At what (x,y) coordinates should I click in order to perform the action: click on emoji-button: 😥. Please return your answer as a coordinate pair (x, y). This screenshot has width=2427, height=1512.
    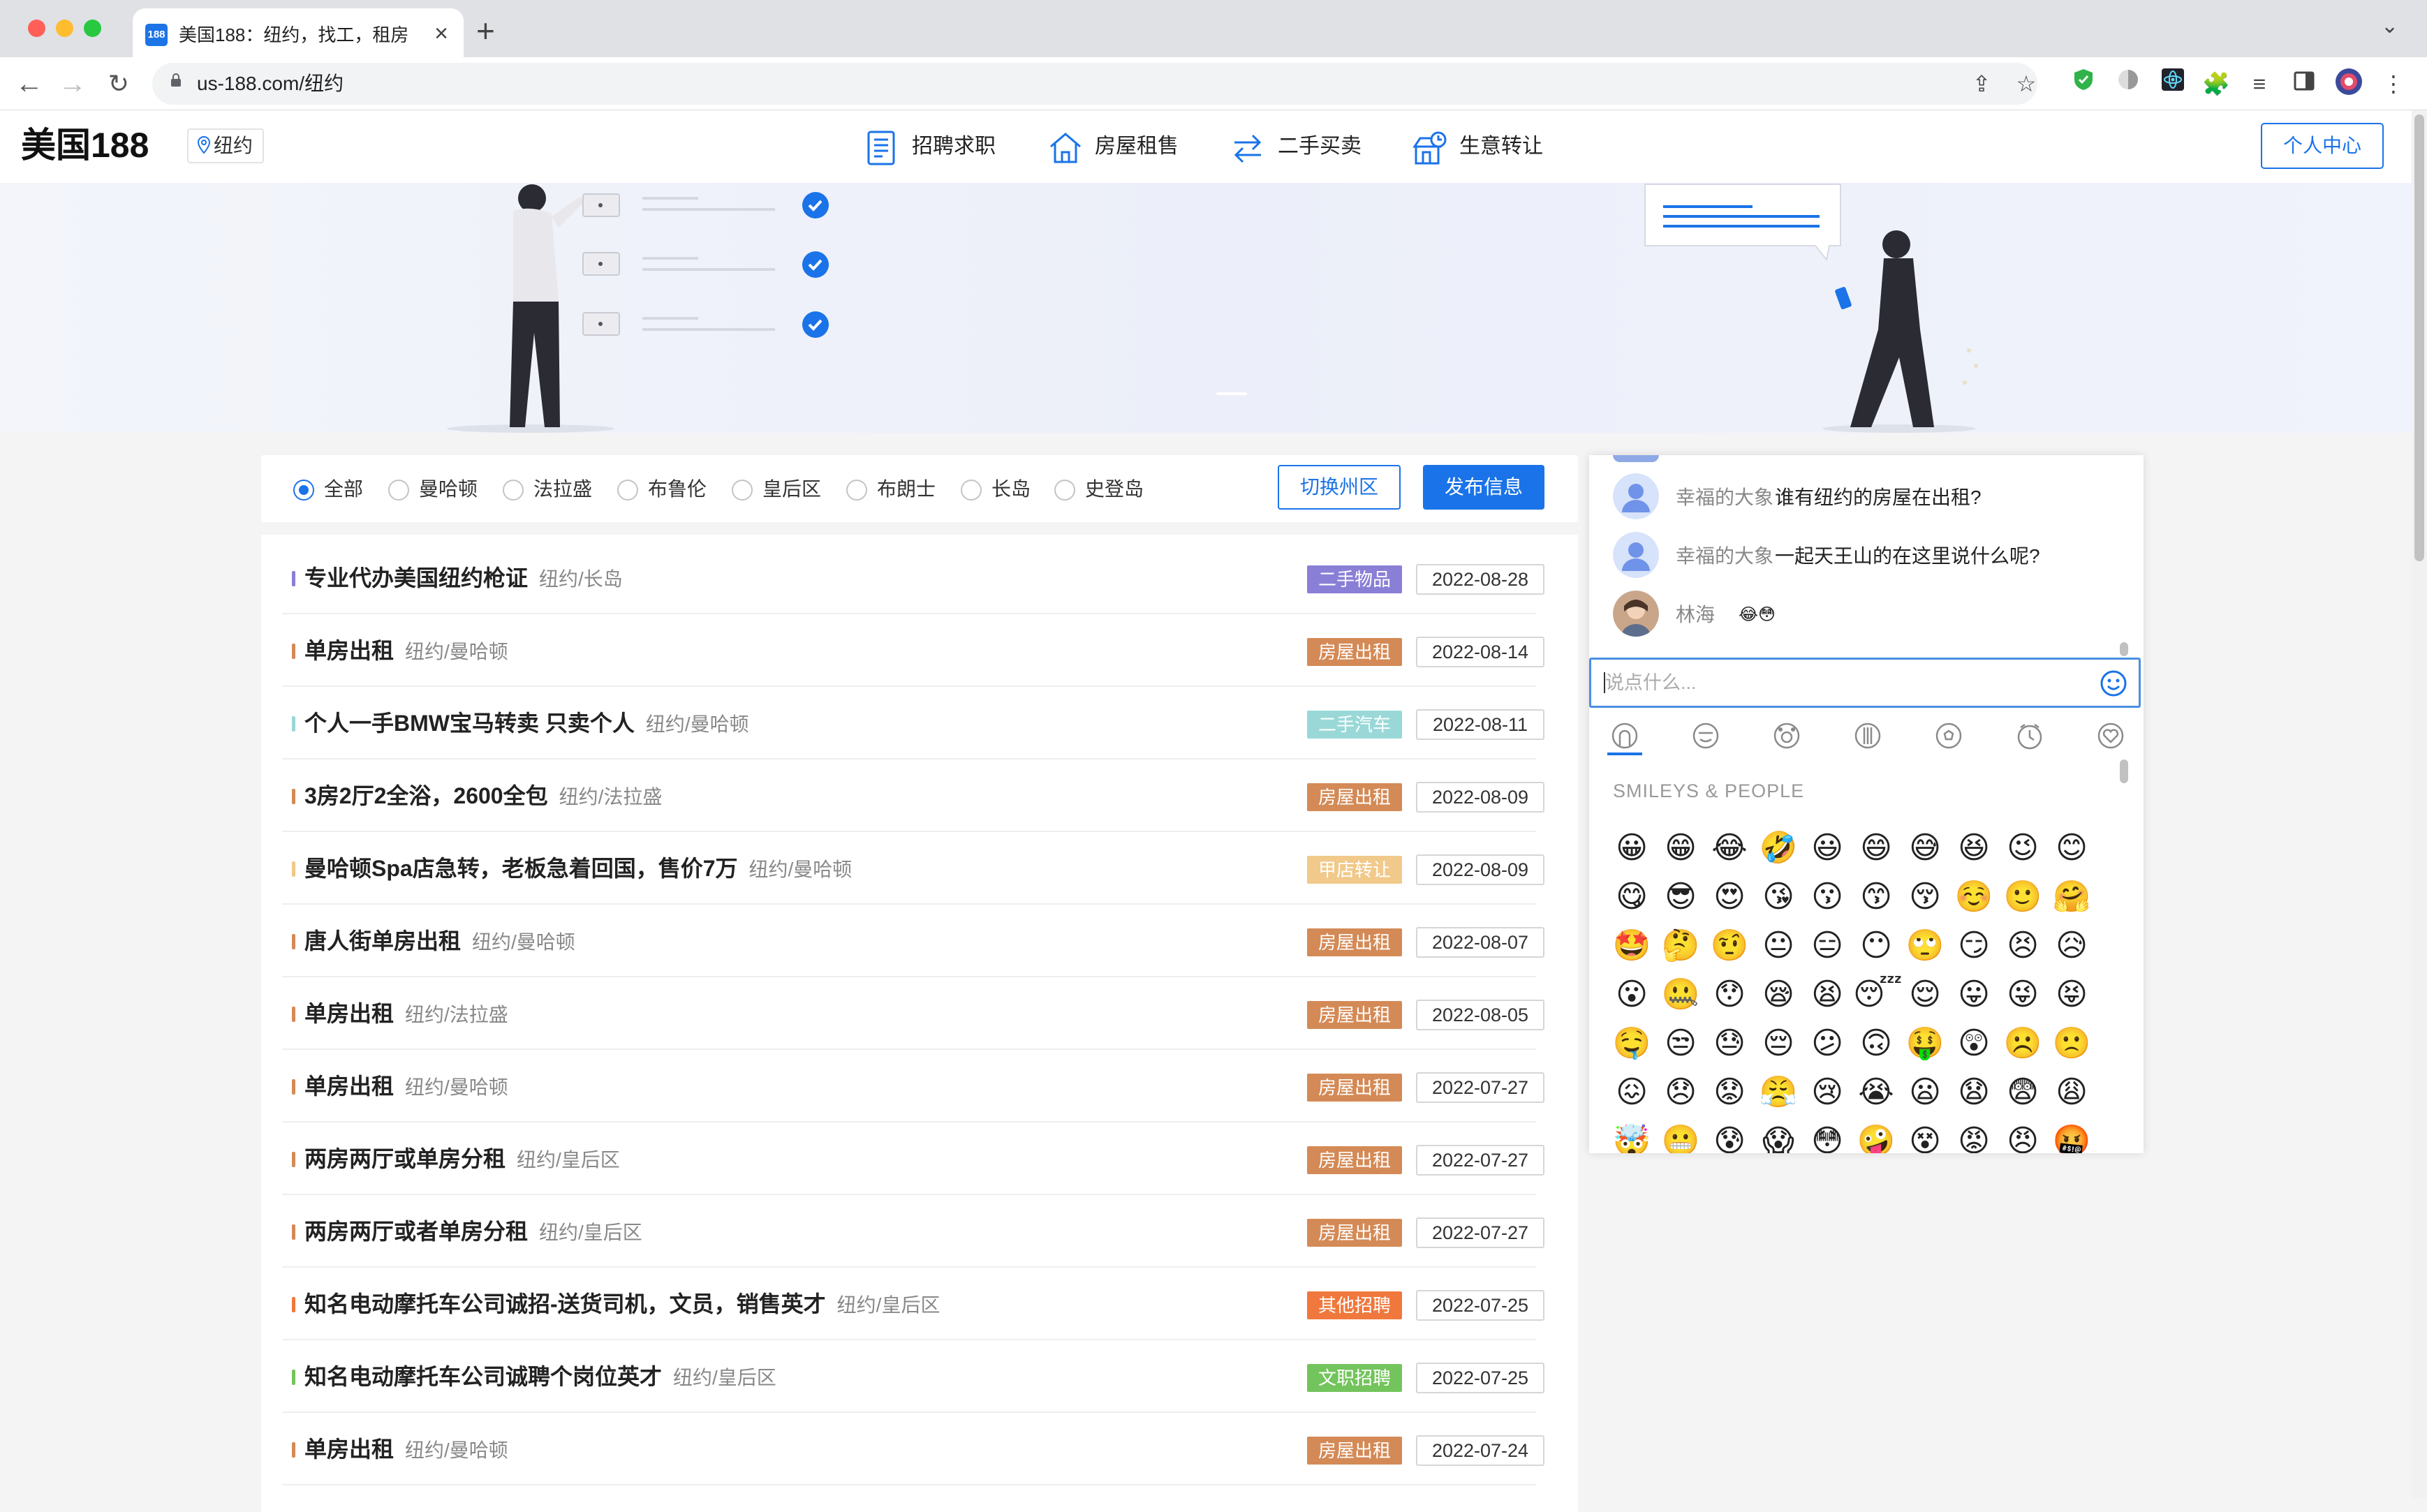
    Looking at the image, I should click on (2072, 946).